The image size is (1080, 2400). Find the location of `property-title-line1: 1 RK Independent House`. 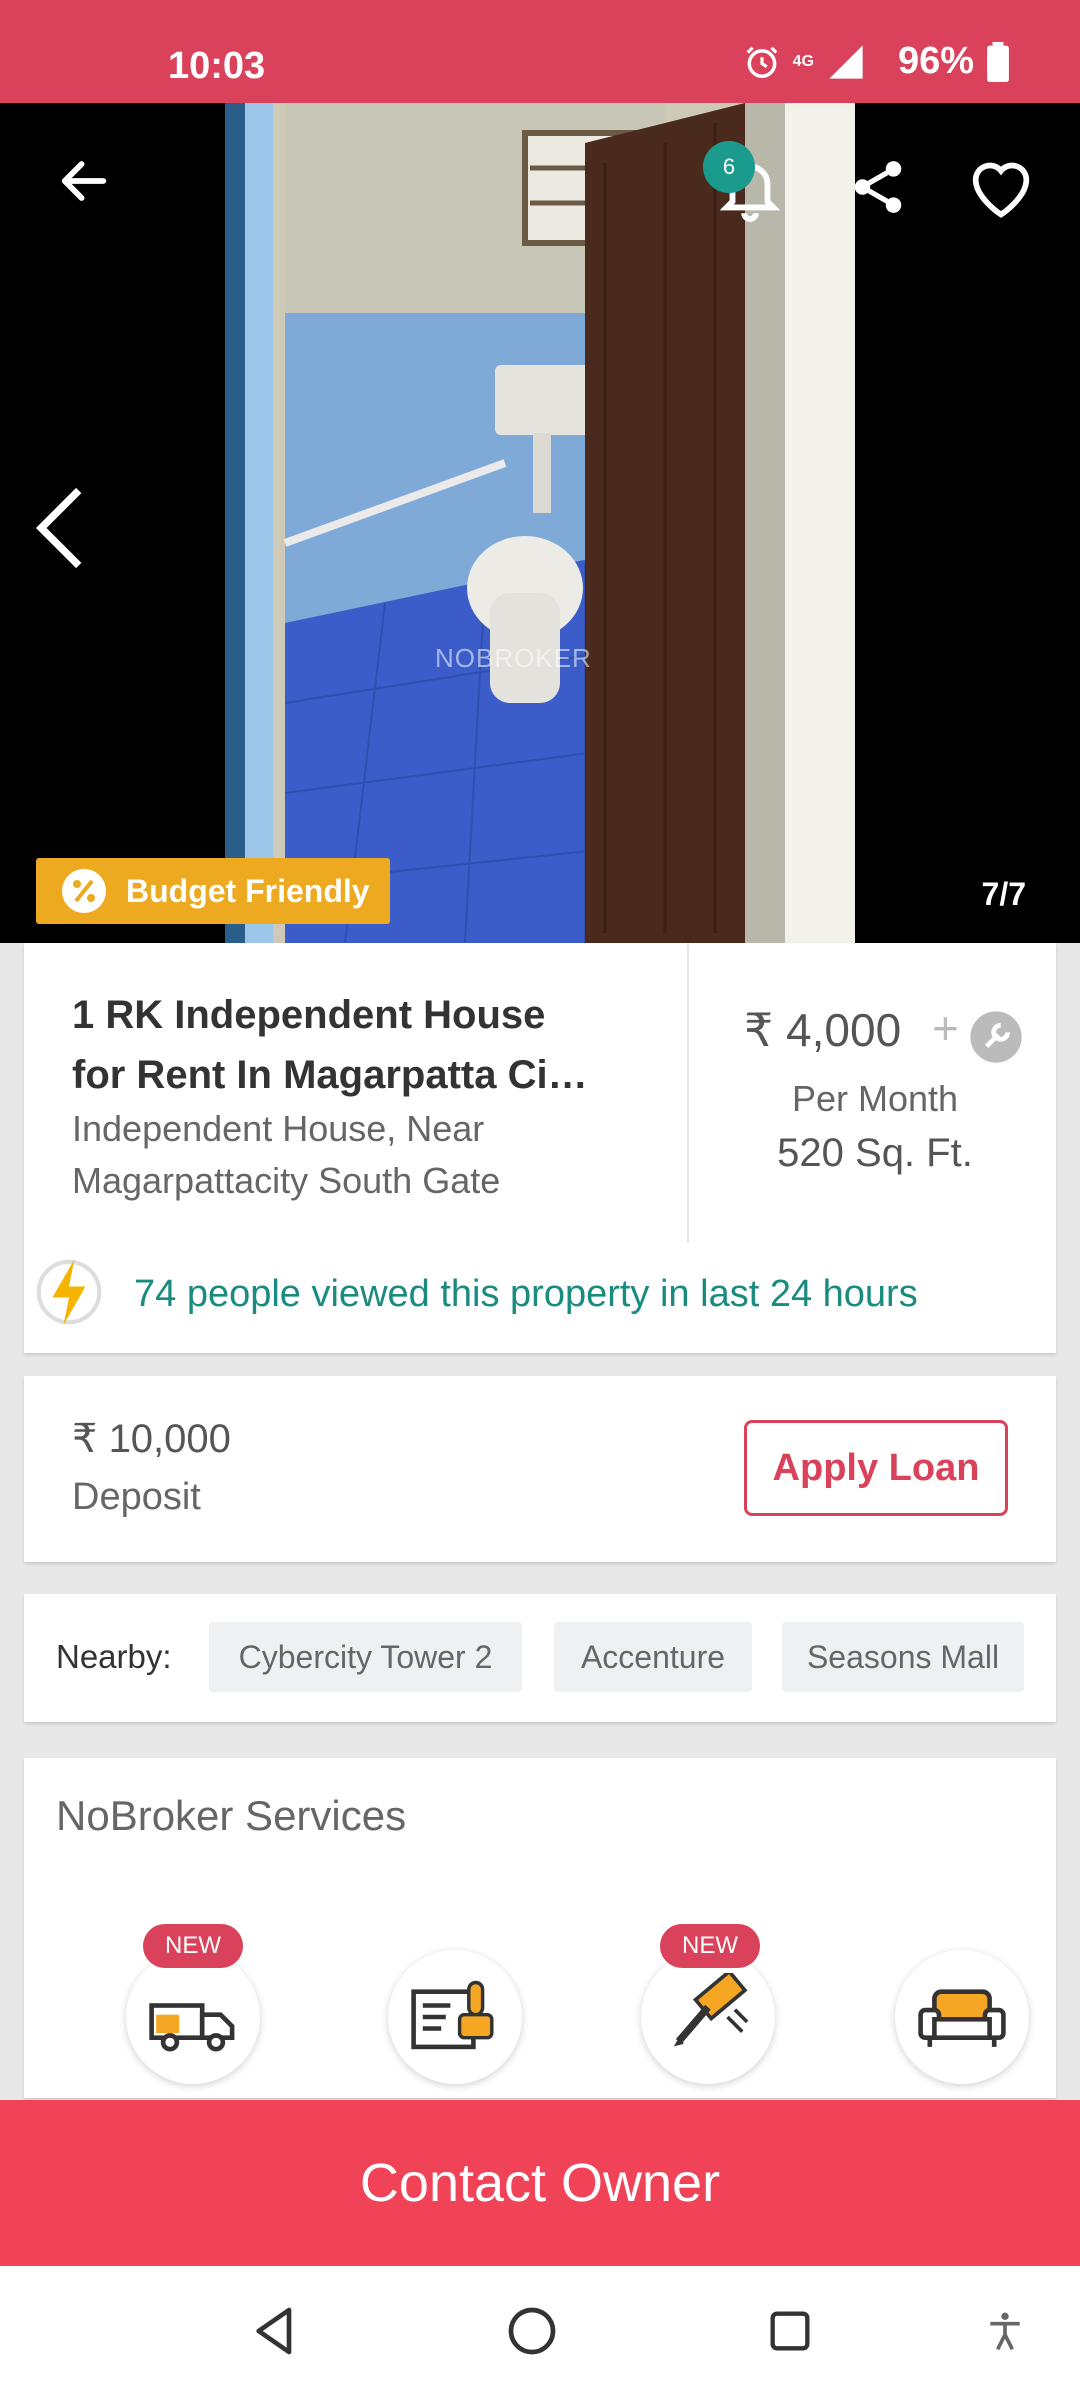

property-title-line1: 1 RK Independent House is located at coordinates (309, 1015).